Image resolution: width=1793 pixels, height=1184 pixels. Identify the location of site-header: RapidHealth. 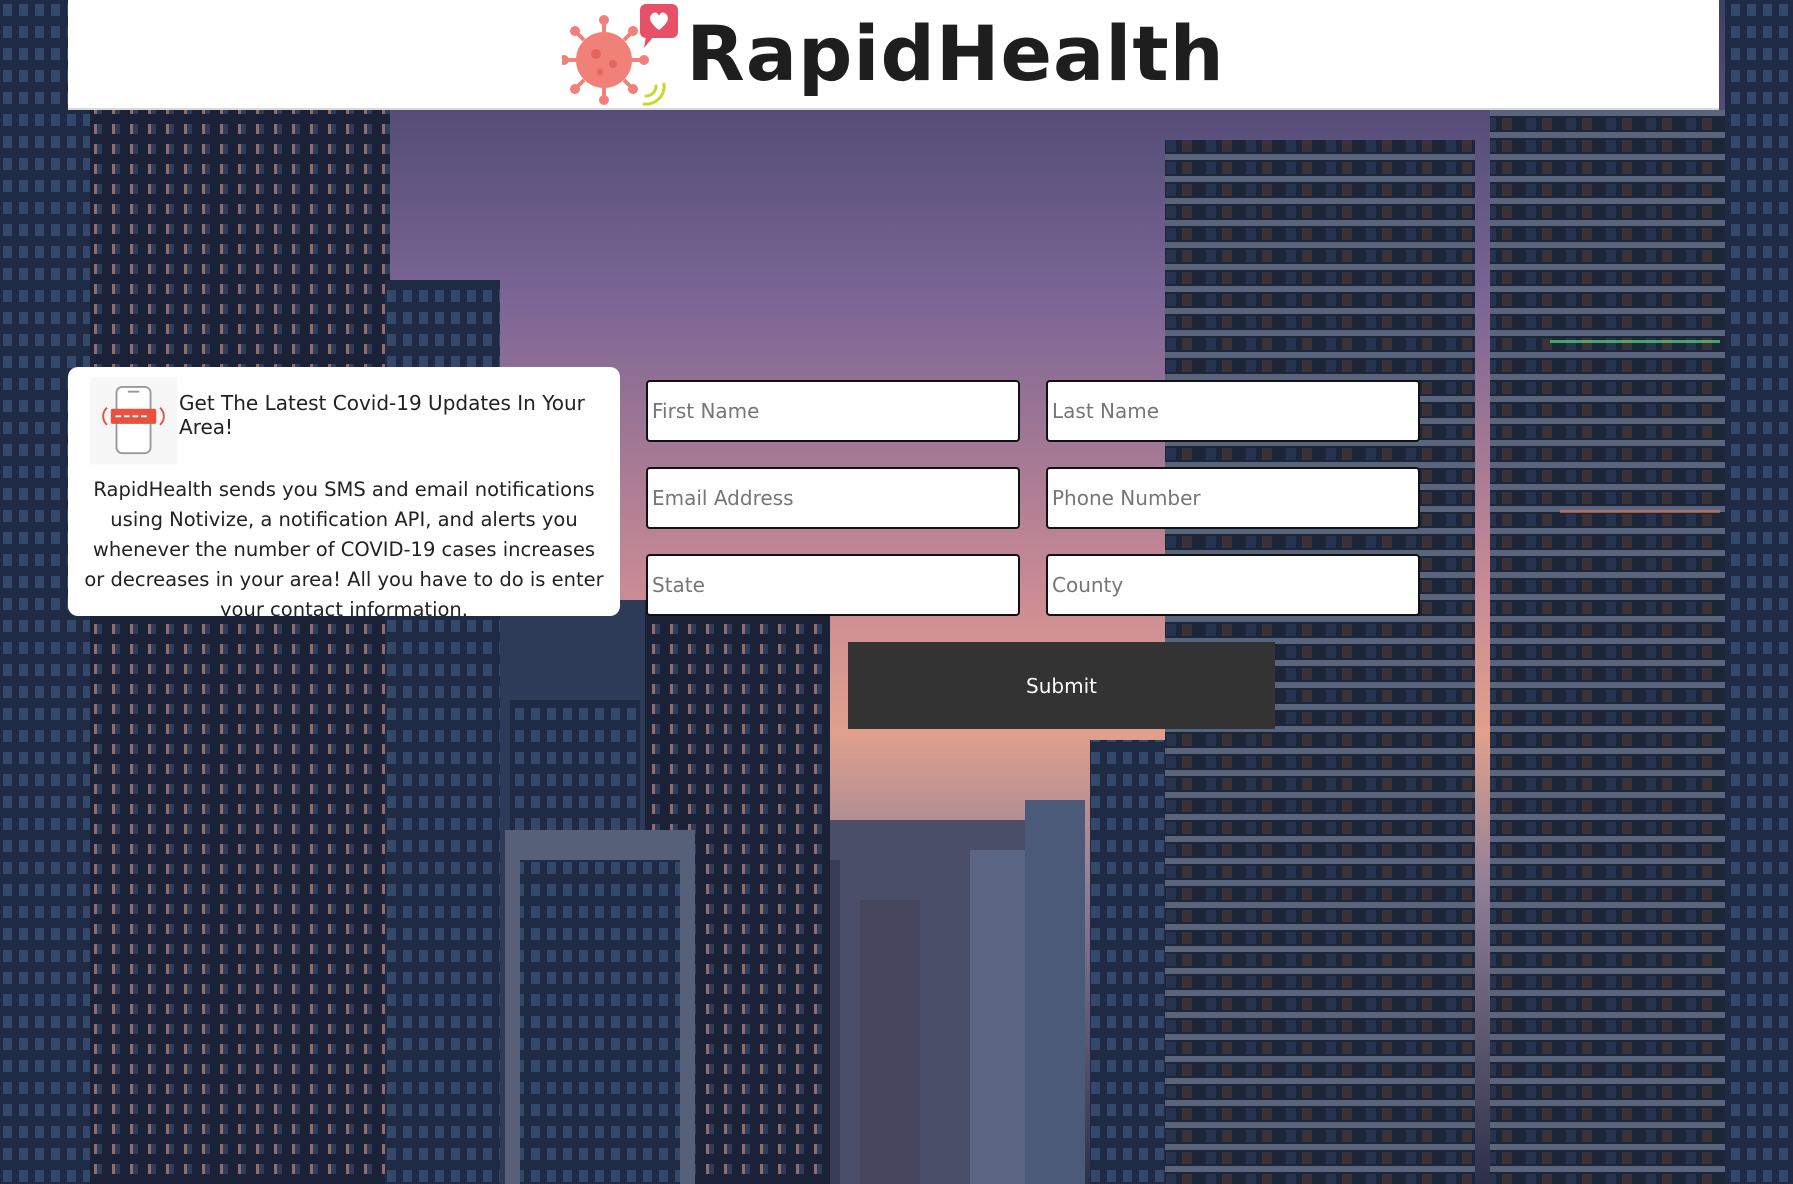
(893, 55).